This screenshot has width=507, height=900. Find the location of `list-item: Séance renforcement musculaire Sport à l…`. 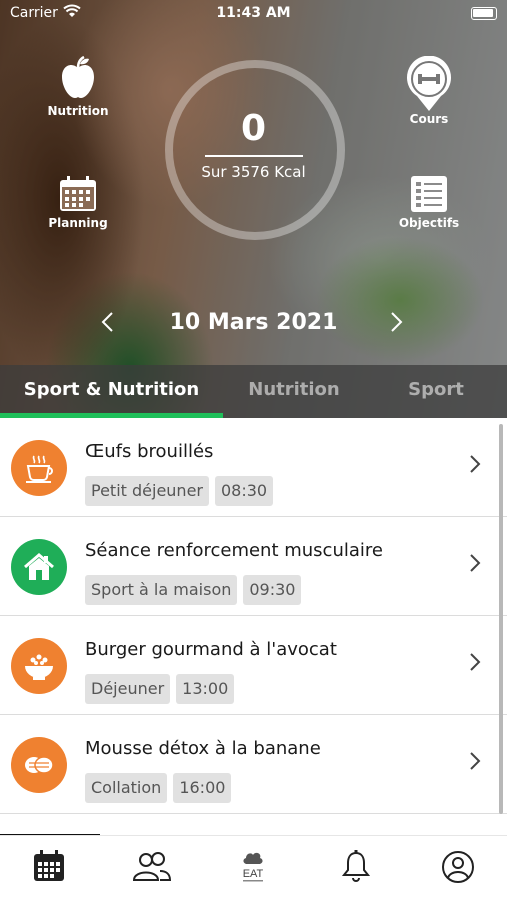

list-item: Séance renforcement musculaire Sport à l… is located at coordinates (253, 566).